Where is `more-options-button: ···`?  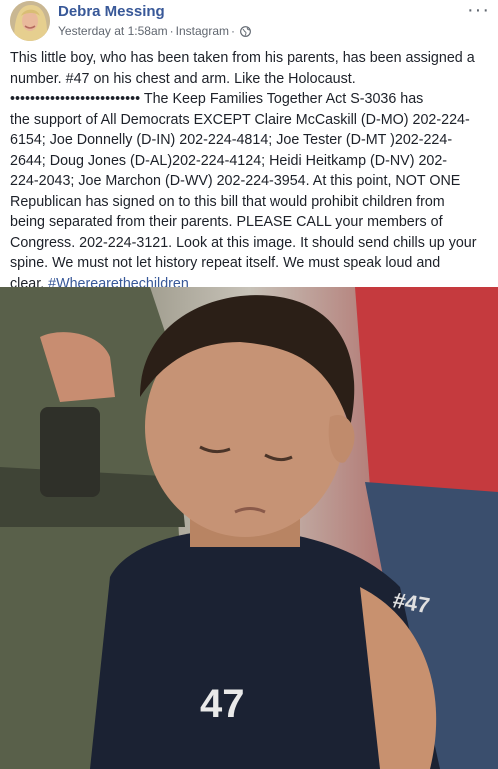 more-options-button: ··· is located at coordinates (478, 10).